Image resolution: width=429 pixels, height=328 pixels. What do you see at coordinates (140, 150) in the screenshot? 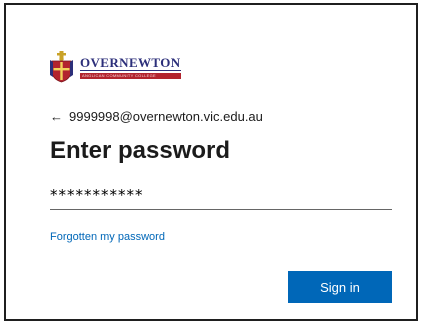
I see `page-title: Enter password` at bounding box center [140, 150].